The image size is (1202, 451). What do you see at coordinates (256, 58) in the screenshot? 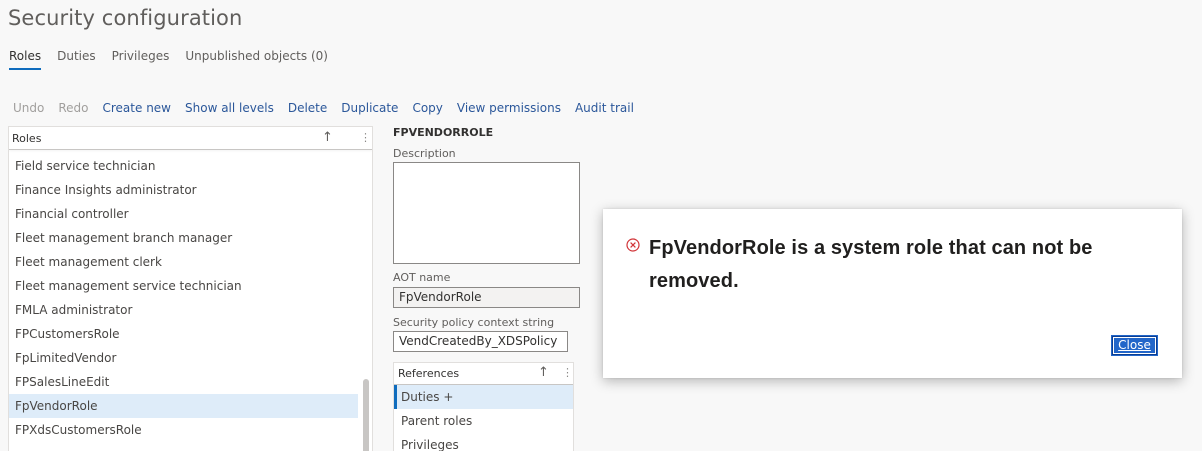
I see `tab-unpublished-objects: Unpublished objects (0)` at bounding box center [256, 58].